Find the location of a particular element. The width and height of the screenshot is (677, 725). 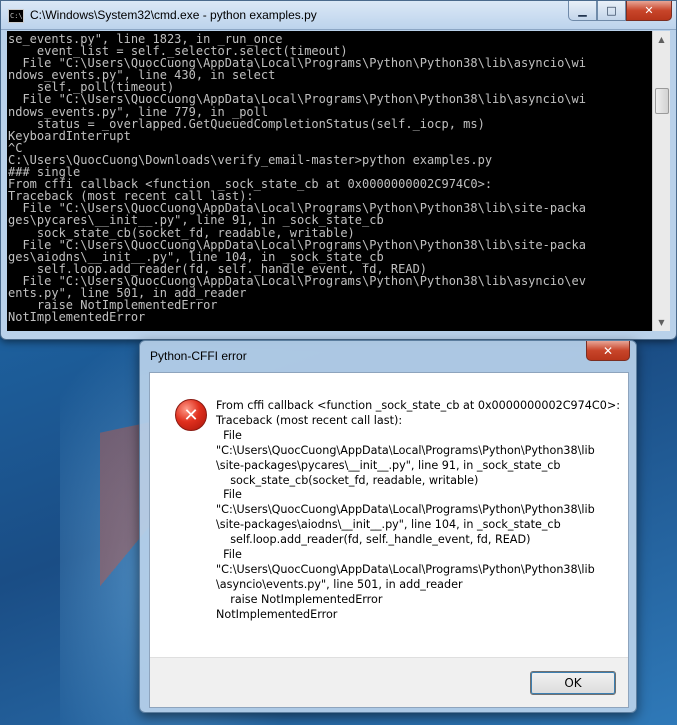

minimize-button: ▁ is located at coordinates (582, 11).